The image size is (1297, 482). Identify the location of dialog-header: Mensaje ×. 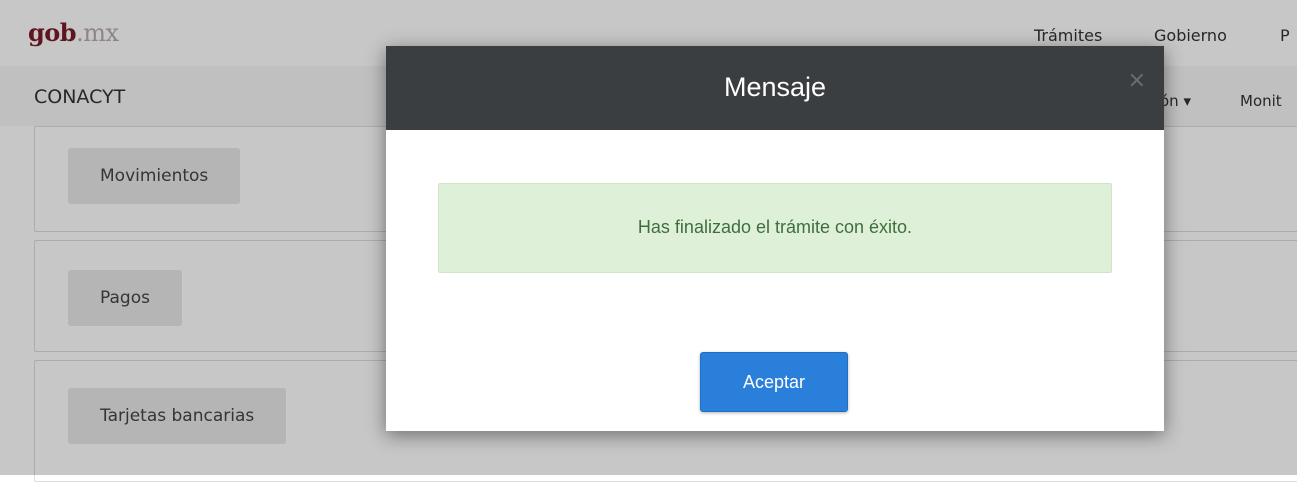
(775, 88).